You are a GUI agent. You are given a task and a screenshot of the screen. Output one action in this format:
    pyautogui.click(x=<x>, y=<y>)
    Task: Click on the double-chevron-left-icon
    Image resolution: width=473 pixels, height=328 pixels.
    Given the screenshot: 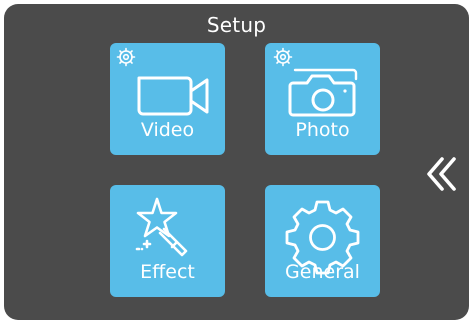 What is the action you would take?
    pyautogui.click(x=441, y=174)
    